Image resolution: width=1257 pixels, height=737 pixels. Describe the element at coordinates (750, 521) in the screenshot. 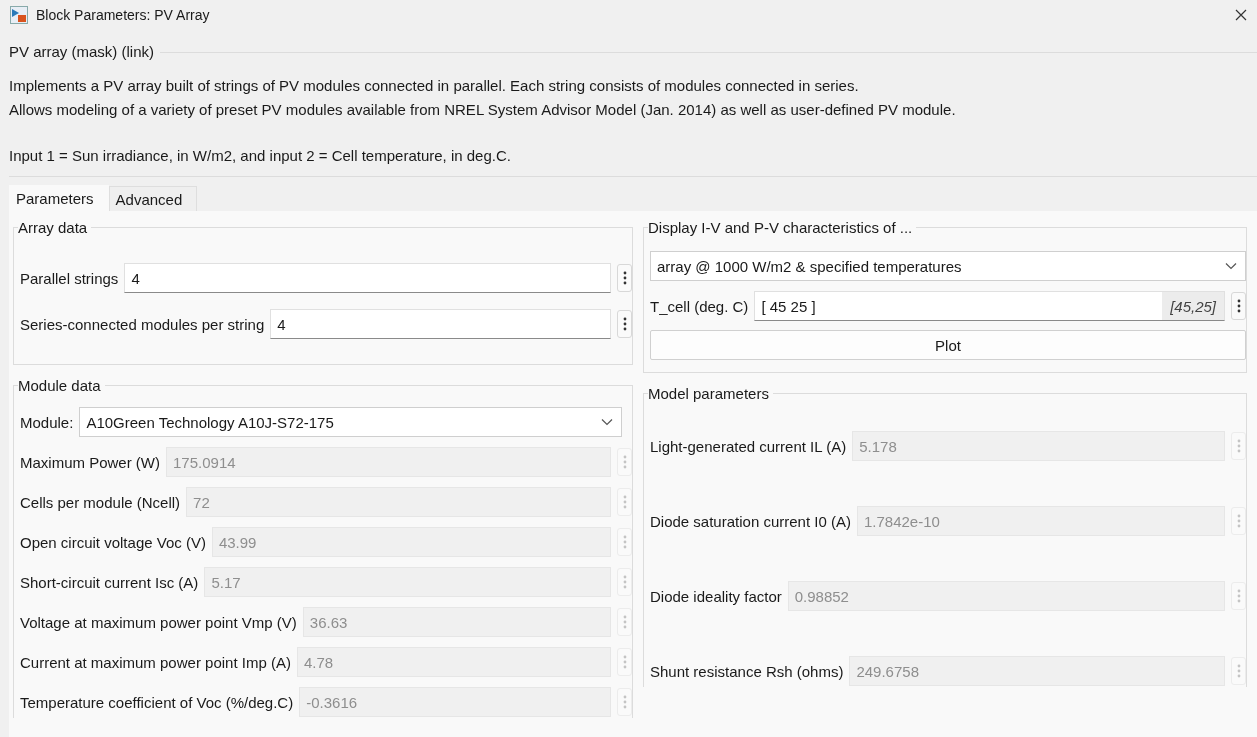

I see `field-label: Diode saturation current I0 (A)` at that location.